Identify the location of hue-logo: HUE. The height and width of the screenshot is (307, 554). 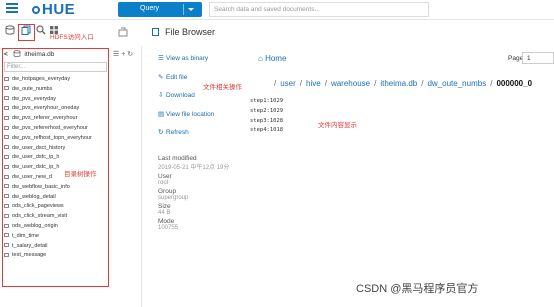
(53, 9).